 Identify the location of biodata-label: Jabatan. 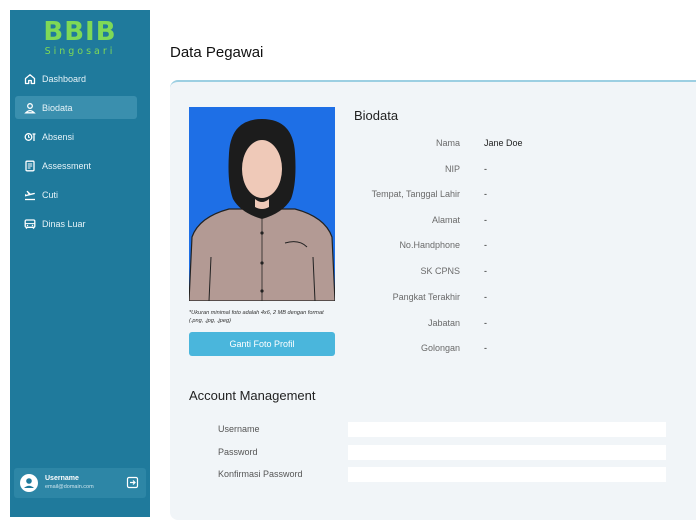
(443, 323).